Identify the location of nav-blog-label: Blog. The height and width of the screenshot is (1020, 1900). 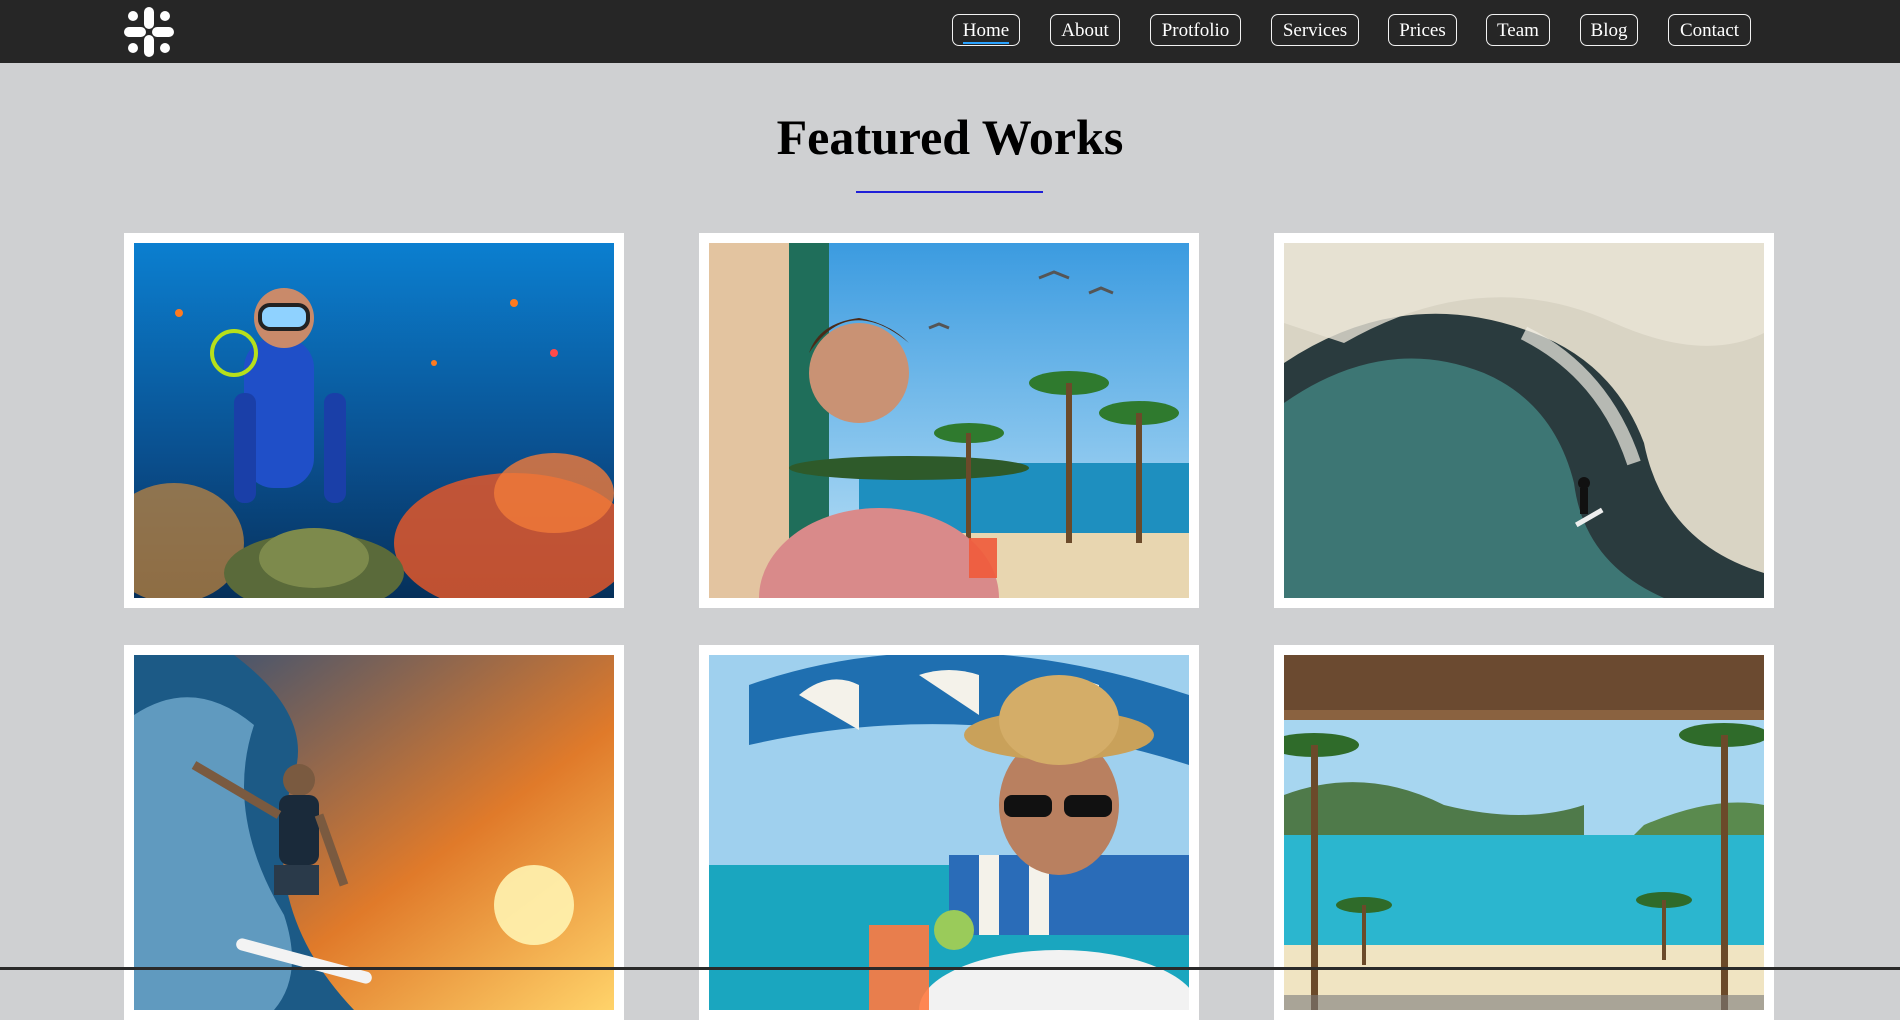
(1609, 30).